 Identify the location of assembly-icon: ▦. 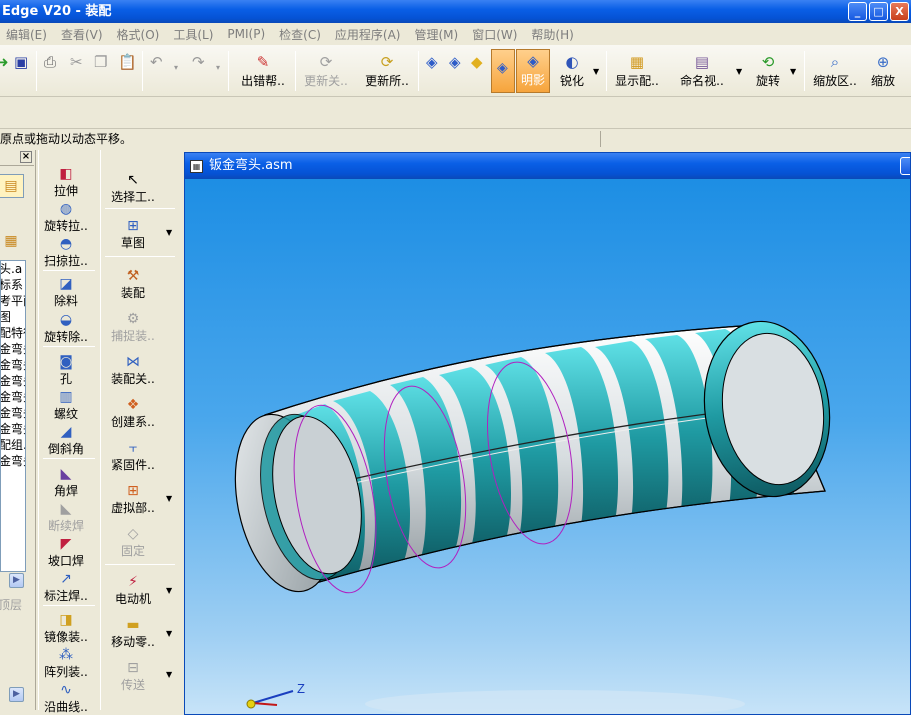
(12, 242).